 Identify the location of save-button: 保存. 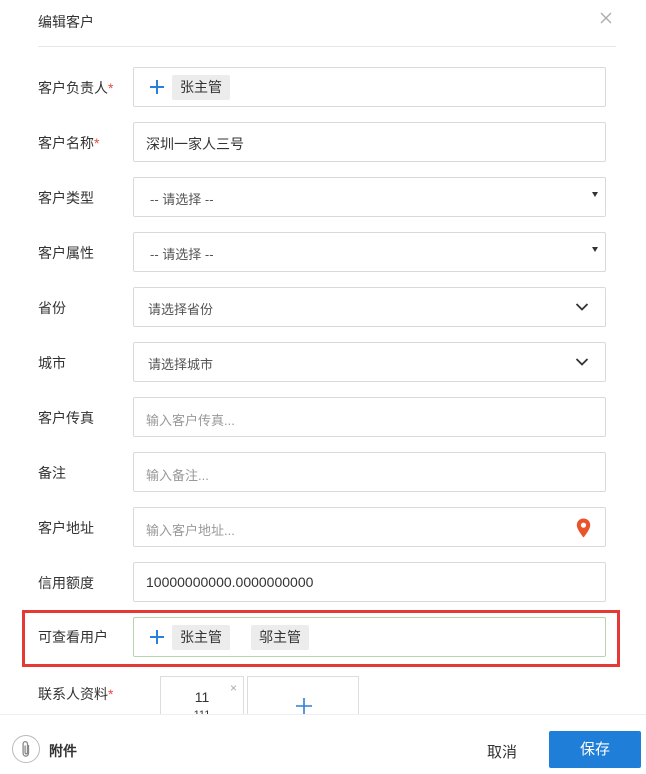
(595, 749).